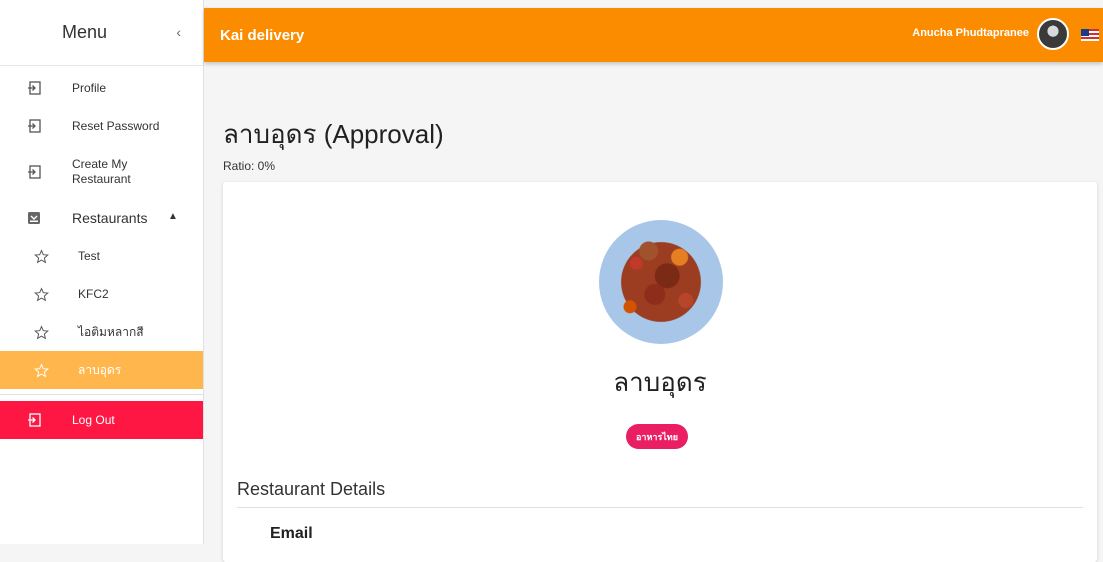  Describe the element at coordinates (173, 216) in the screenshot. I see `chevron-up-icon: ▲` at that location.